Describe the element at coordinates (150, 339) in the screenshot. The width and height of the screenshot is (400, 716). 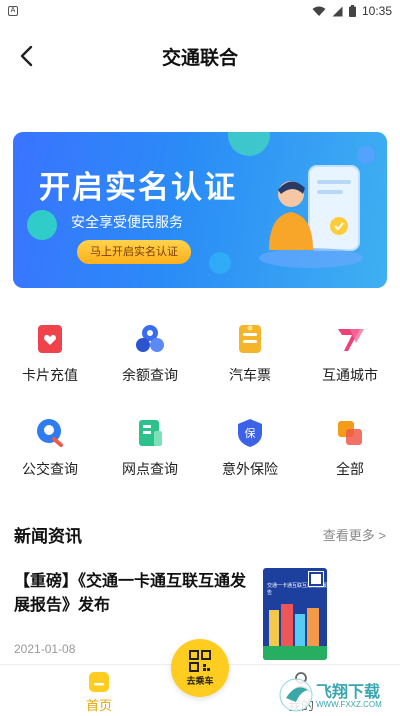
I see `balance-query-icon` at that location.